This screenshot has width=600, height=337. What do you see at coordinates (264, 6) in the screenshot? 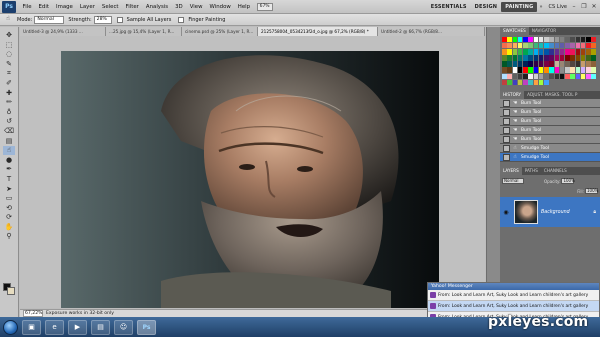
I see `zoom-level-dropdown: 67%` at bounding box center [264, 6].